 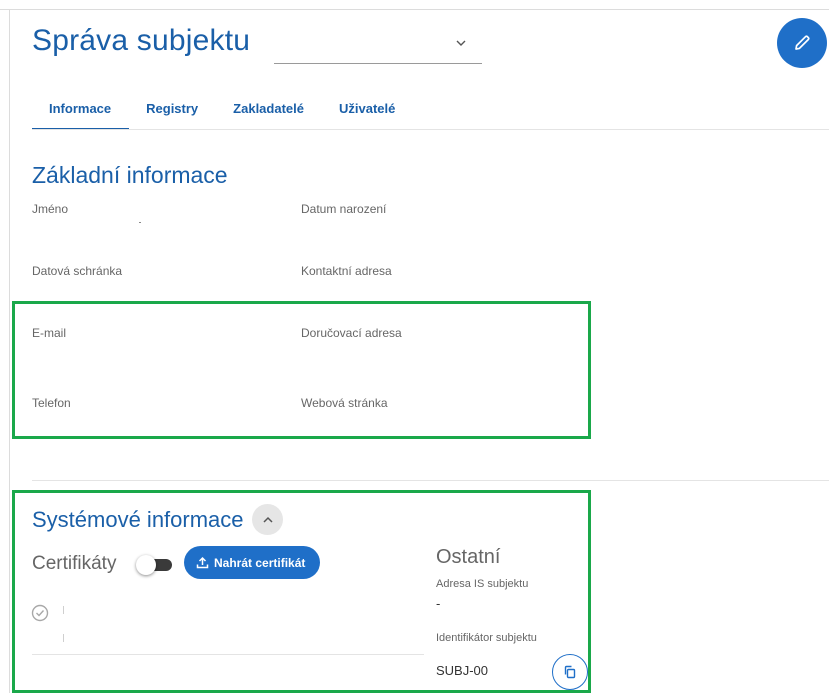 What do you see at coordinates (346, 271) in the screenshot?
I see `contact-address-label: Kontaktní adresa` at bounding box center [346, 271].